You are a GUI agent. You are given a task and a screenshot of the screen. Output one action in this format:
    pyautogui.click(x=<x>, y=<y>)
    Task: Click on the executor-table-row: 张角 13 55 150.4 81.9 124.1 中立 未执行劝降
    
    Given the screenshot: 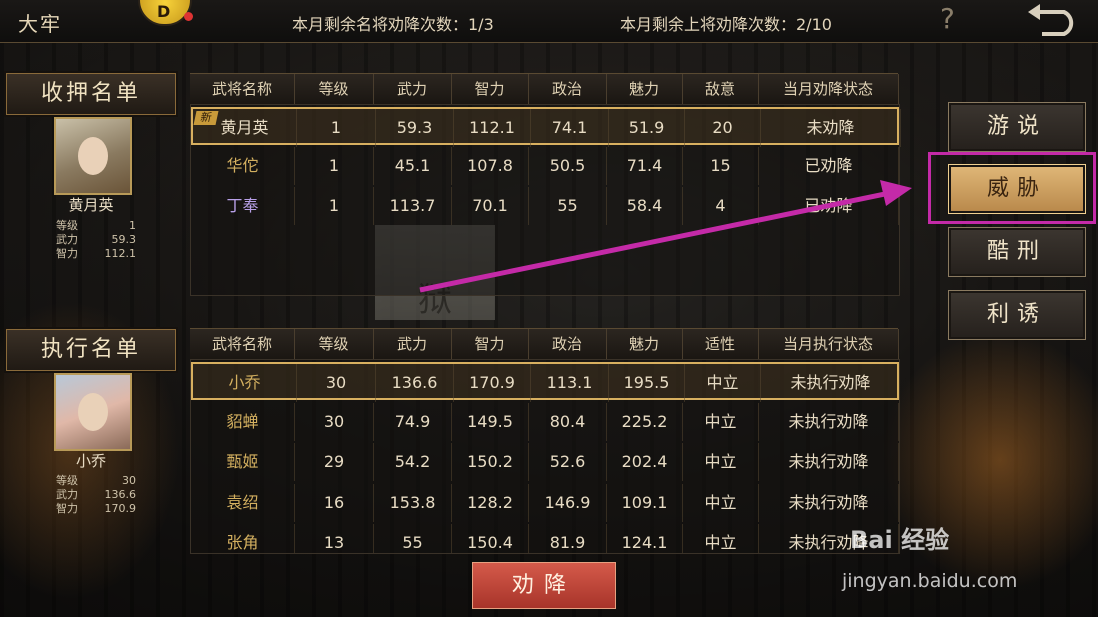 What is the action you would take?
    pyautogui.click(x=545, y=538)
    